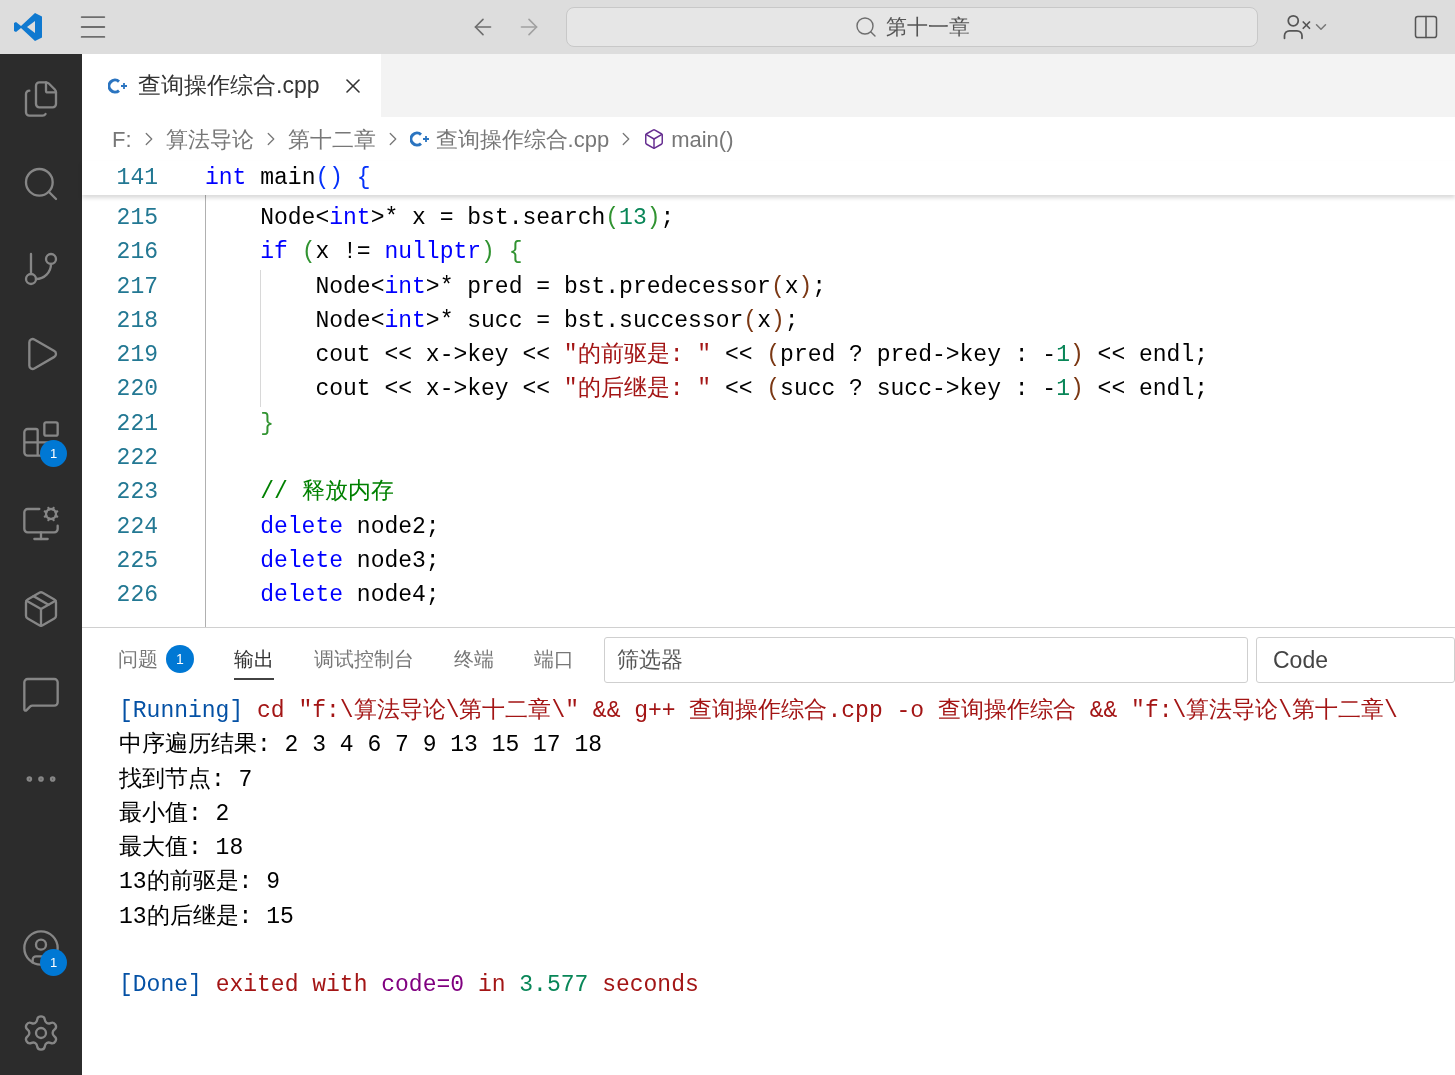 Image resolution: width=1455 pixels, height=1075 pixels. I want to click on panel-tab: 输出, so click(254, 660).